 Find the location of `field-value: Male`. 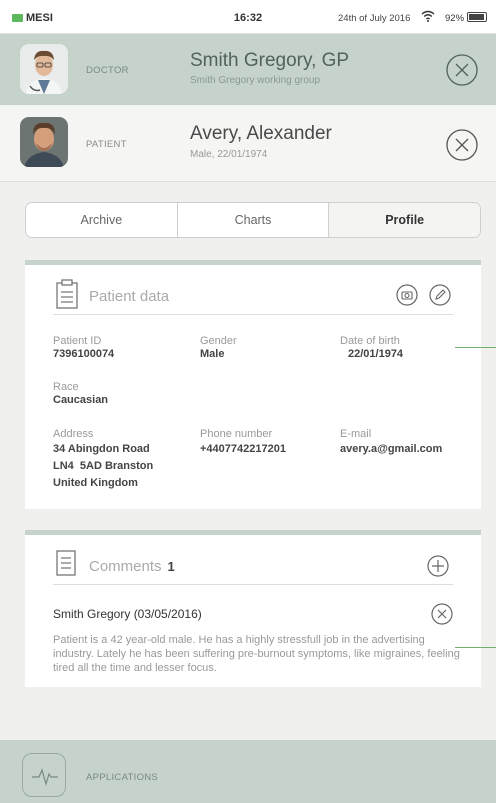

field-value: Male is located at coordinates (212, 354).